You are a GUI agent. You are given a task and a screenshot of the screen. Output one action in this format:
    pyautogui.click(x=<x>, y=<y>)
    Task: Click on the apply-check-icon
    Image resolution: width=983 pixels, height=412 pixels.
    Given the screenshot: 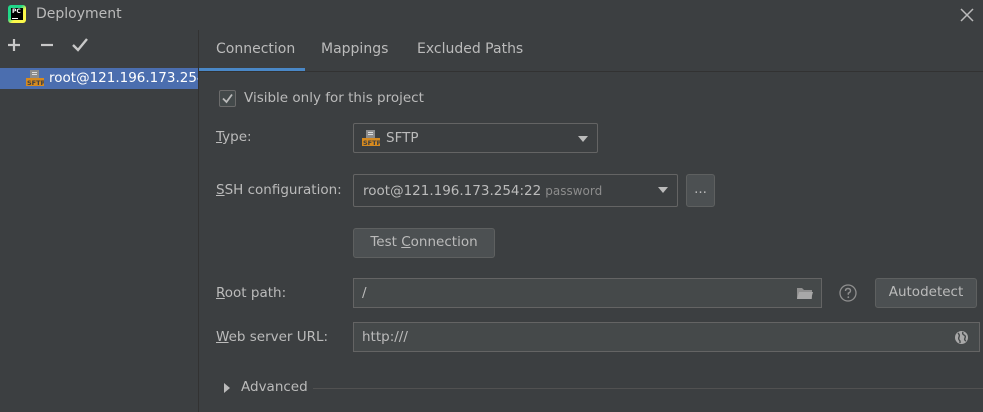 What is the action you would take?
    pyautogui.click(x=80, y=45)
    